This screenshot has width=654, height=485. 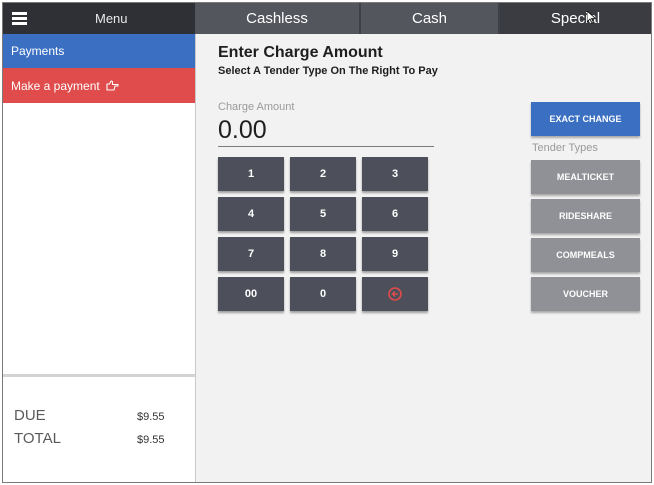 I want to click on page-subtitle: Select A Tender Type On The Right To Pay, so click(x=328, y=71).